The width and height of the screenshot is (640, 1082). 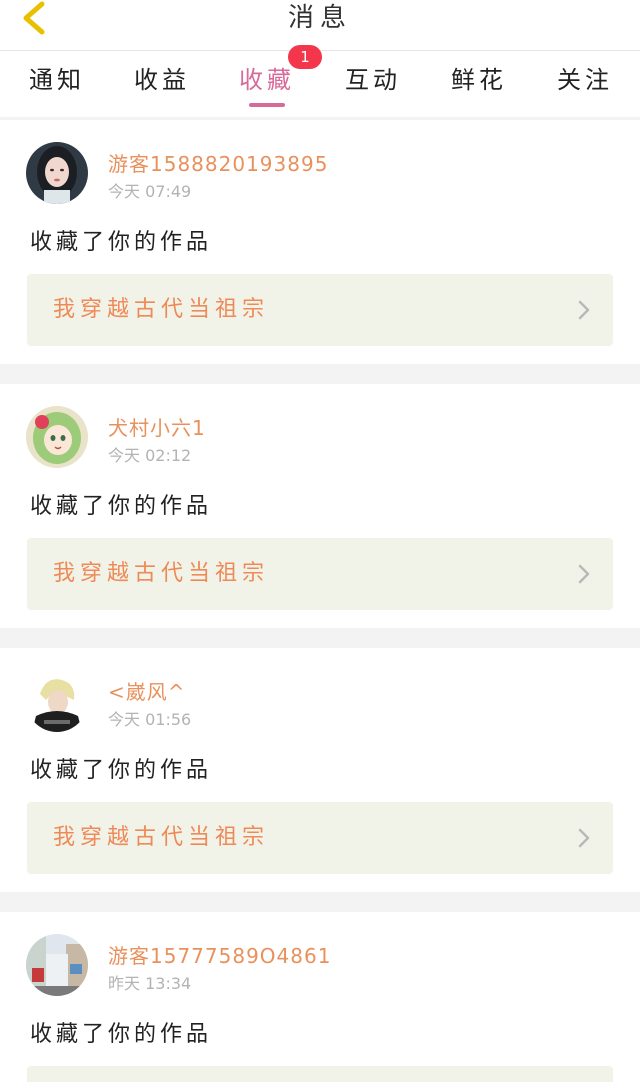 I want to click on active-tab-indicator, so click(x=267, y=105).